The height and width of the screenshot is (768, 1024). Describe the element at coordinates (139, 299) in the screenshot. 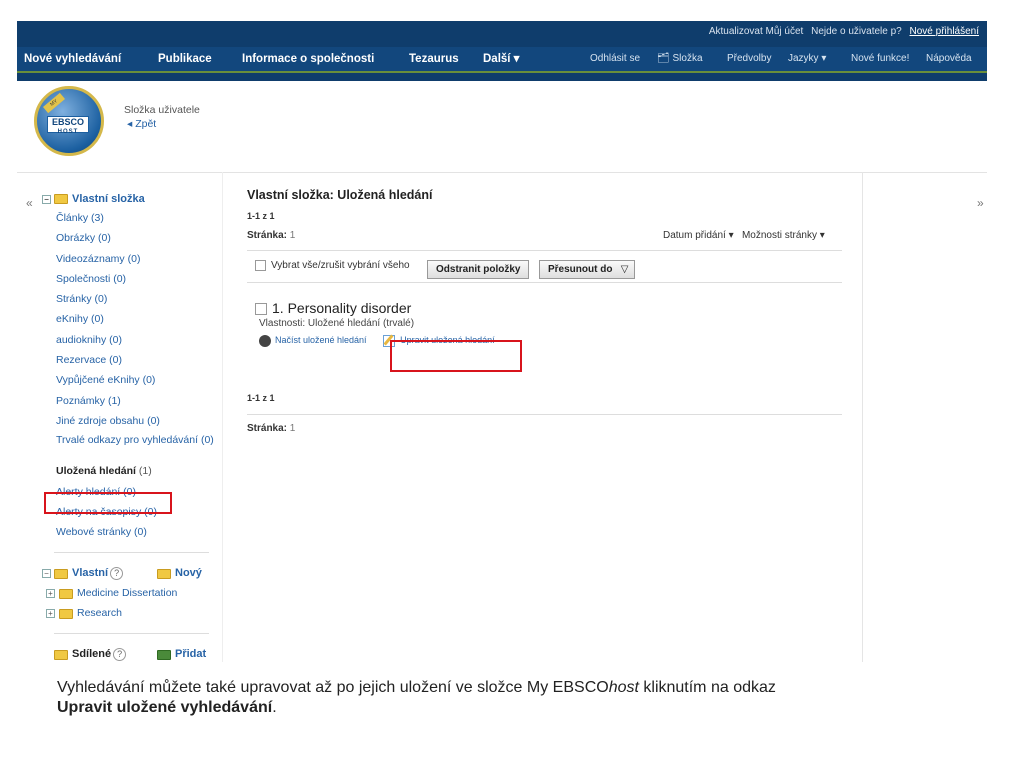

I see `folder-item-pages: Stránky (0)` at that location.